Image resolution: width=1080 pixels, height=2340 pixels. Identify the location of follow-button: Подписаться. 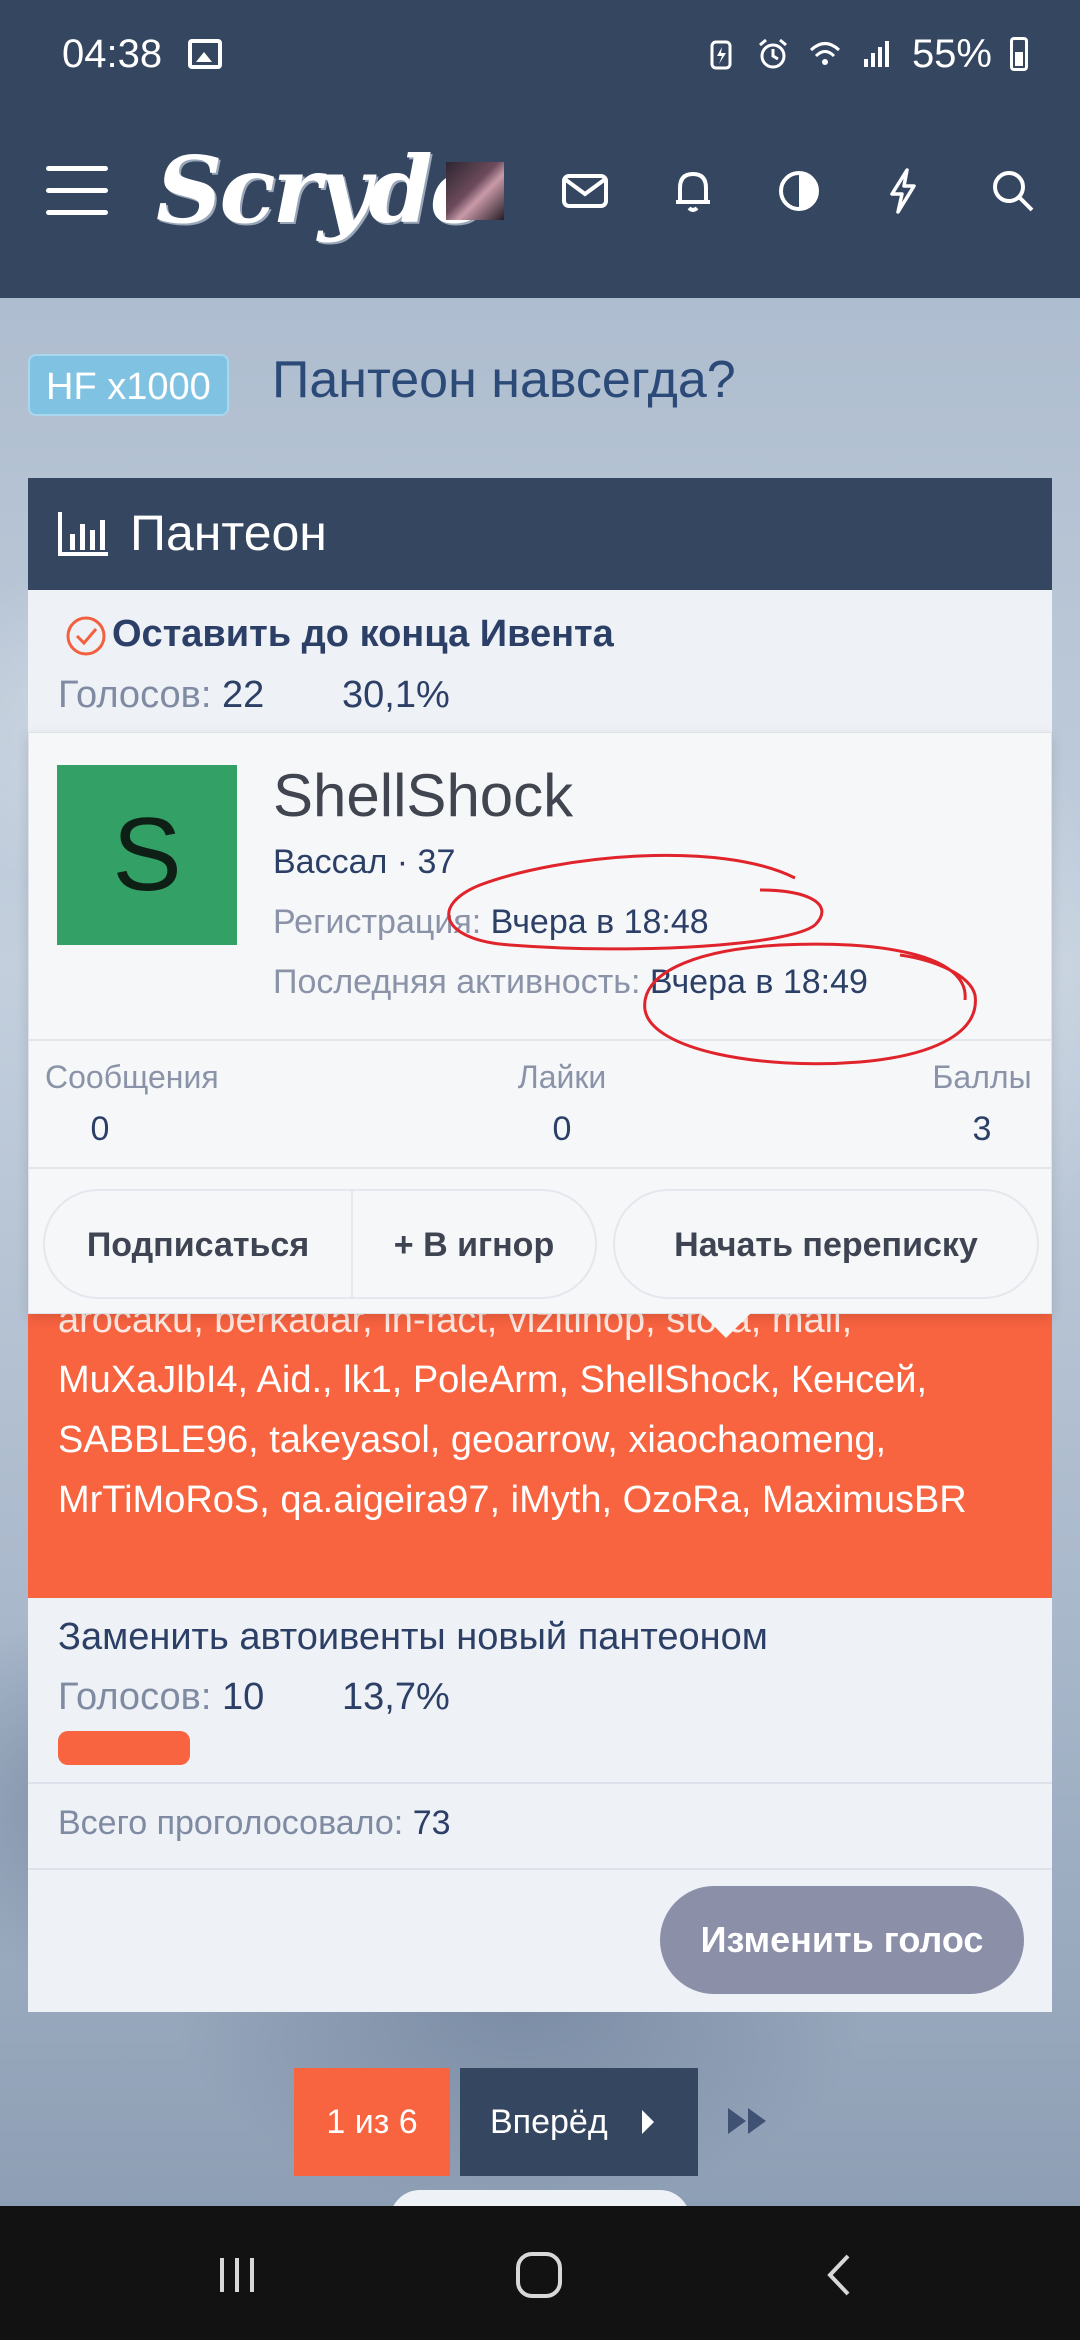
(198, 1244).